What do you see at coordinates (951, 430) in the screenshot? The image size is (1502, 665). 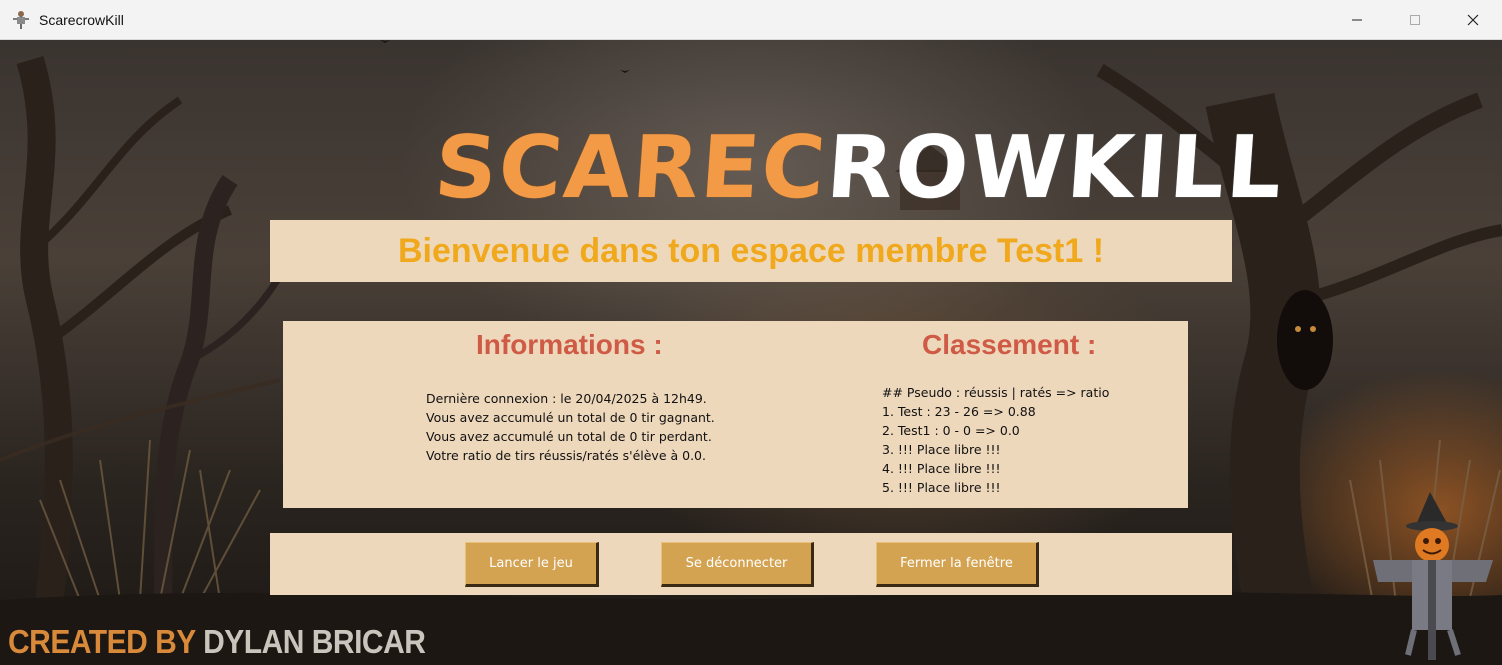 I see `classement-entry: 2. Test1 : 0 - 0 => 0.0` at bounding box center [951, 430].